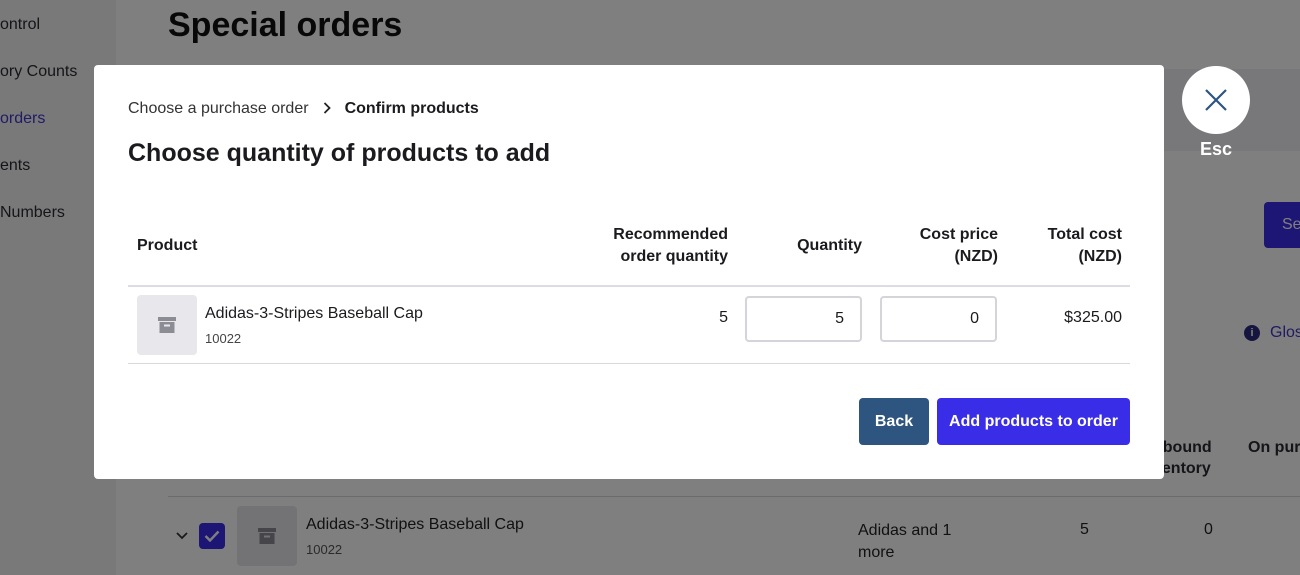 Image resolution: width=1300 pixels, height=575 pixels. I want to click on back-button: Back, so click(894, 421).